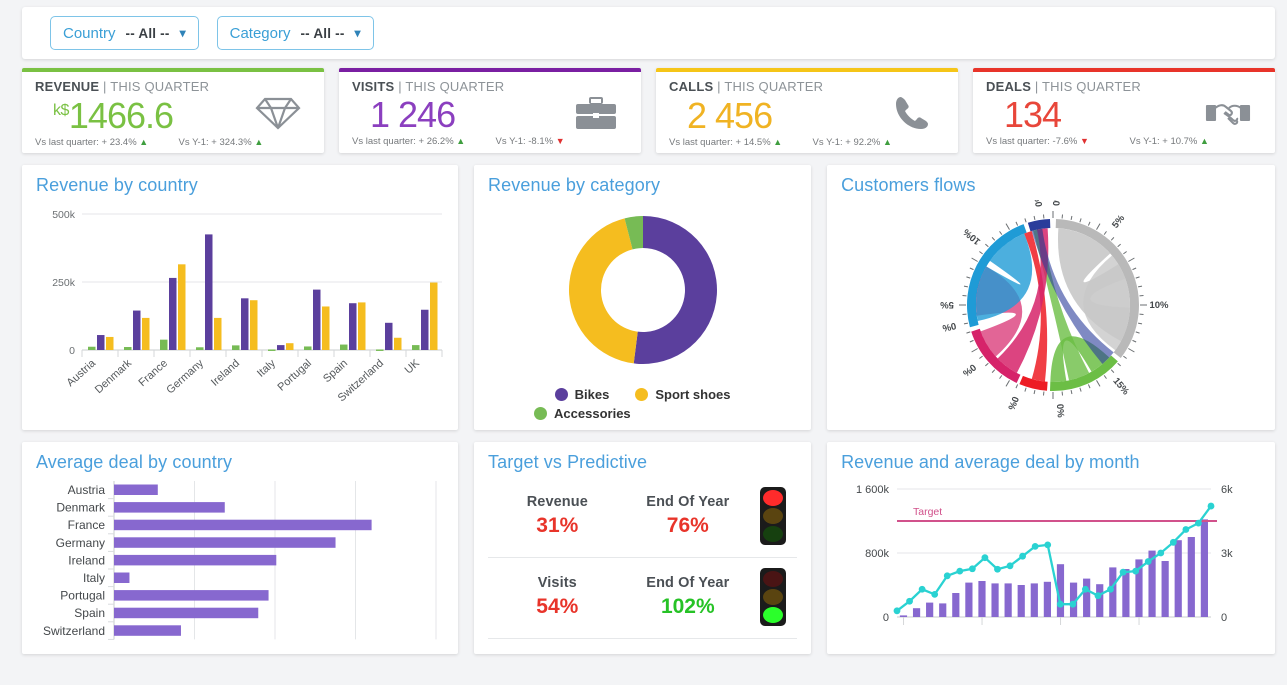 This screenshot has height=685, width=1287. I want to click on kpi-compare-year: Vs Y-1: + 324.3% ▲, so click(221, 142).